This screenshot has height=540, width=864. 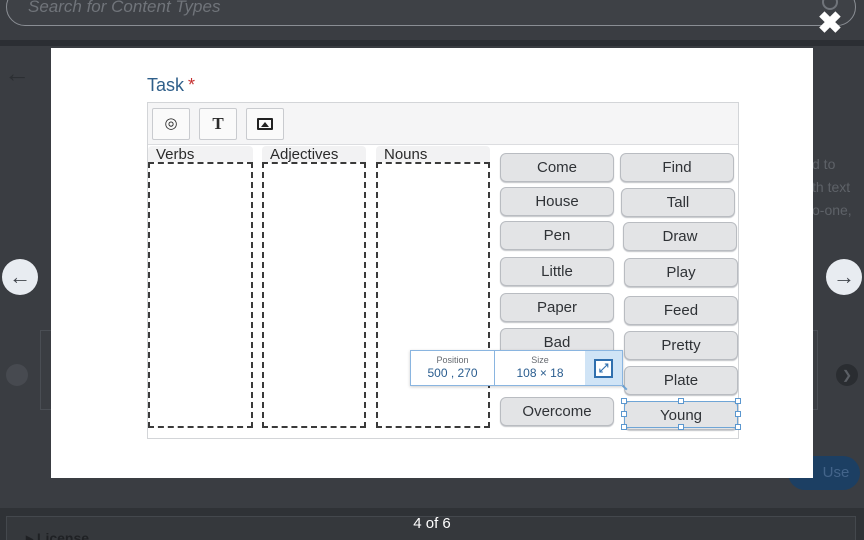 I want to click on draggable-word: Paper, so click(x=557, y=307).